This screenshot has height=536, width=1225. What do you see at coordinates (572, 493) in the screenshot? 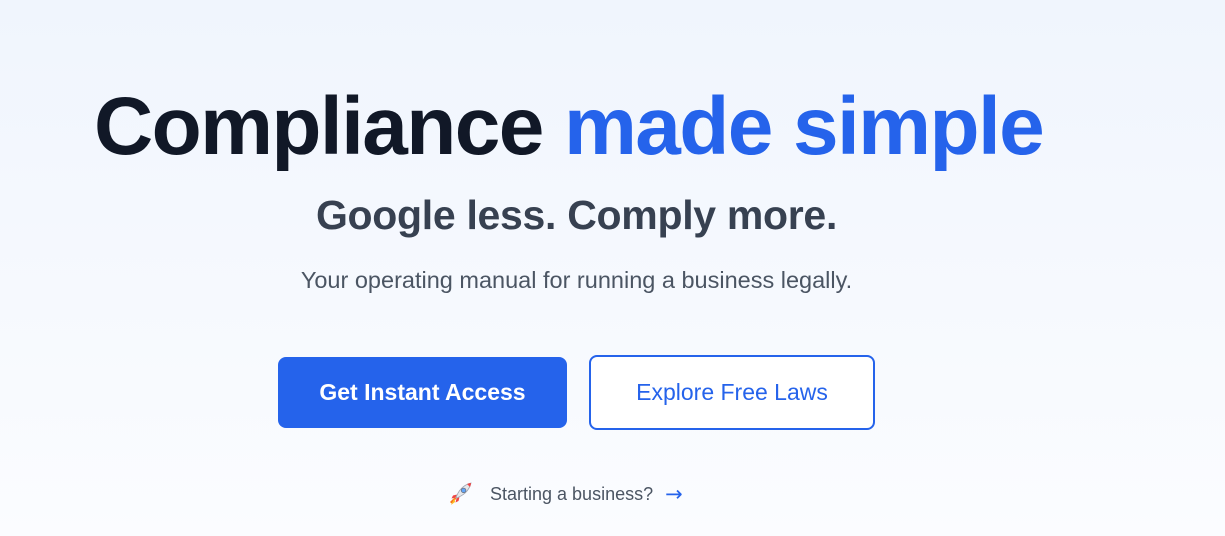
I see `starting-a-business-label: Starting a business?` at bounding box center [572, 493].